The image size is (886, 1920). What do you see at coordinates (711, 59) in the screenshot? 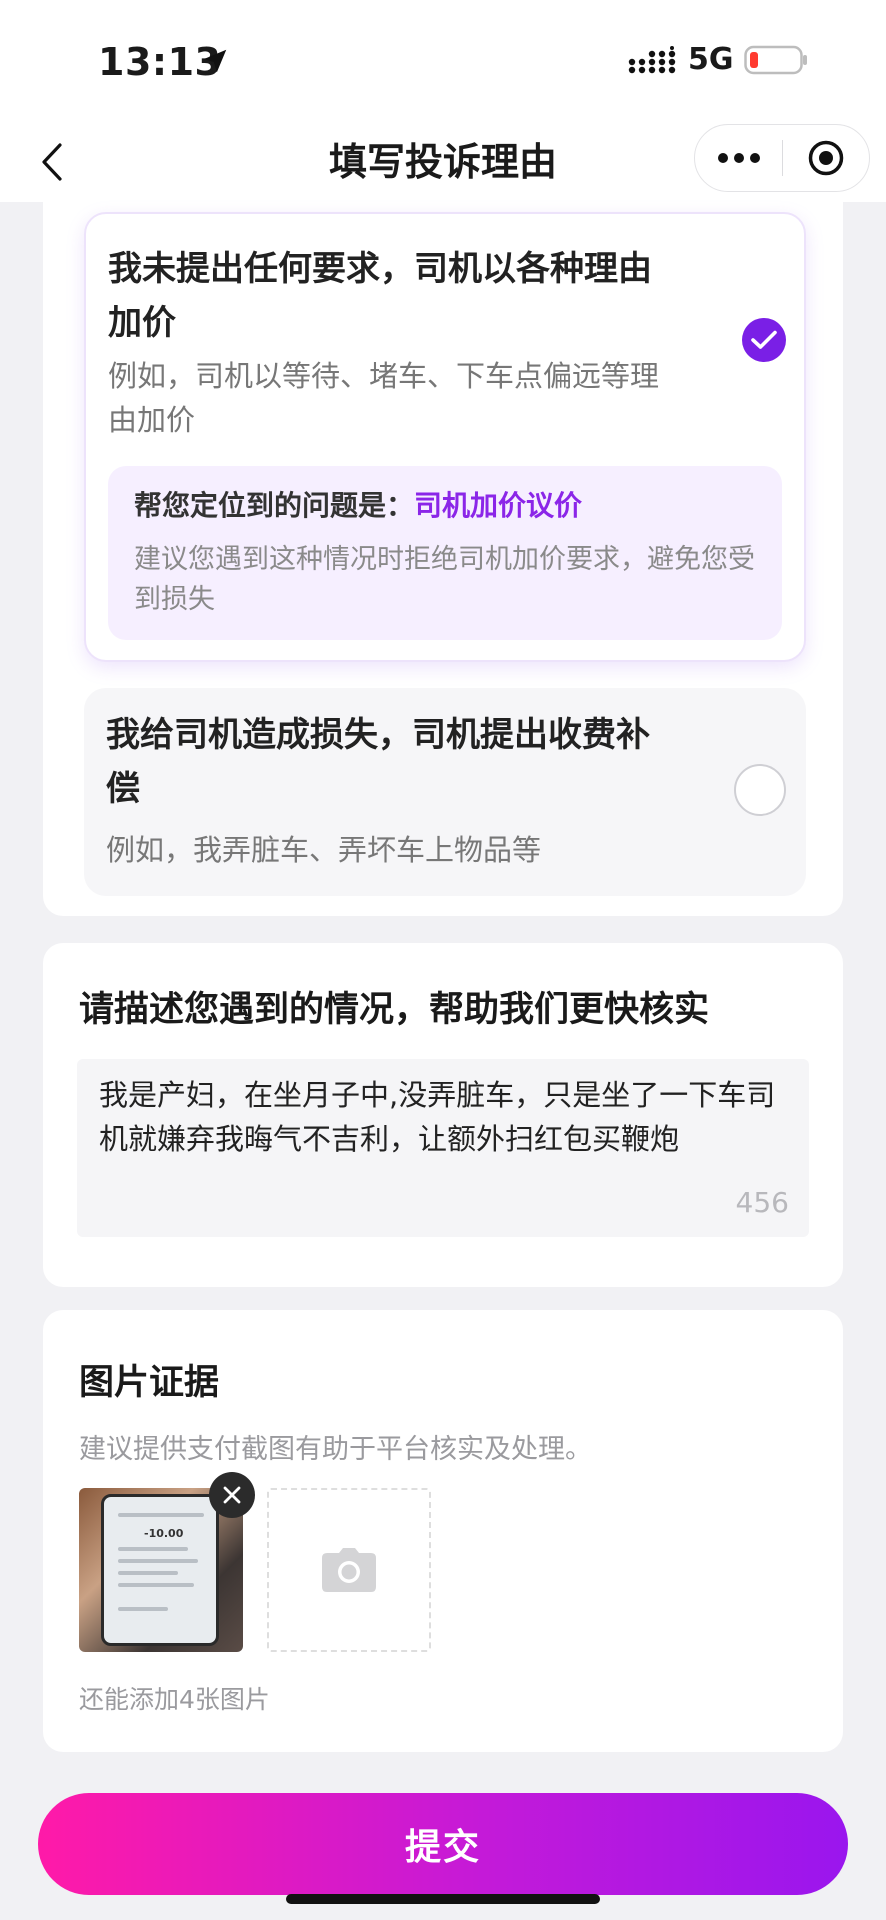
I see `network-type: 5G` at bounding box center [711, 59].